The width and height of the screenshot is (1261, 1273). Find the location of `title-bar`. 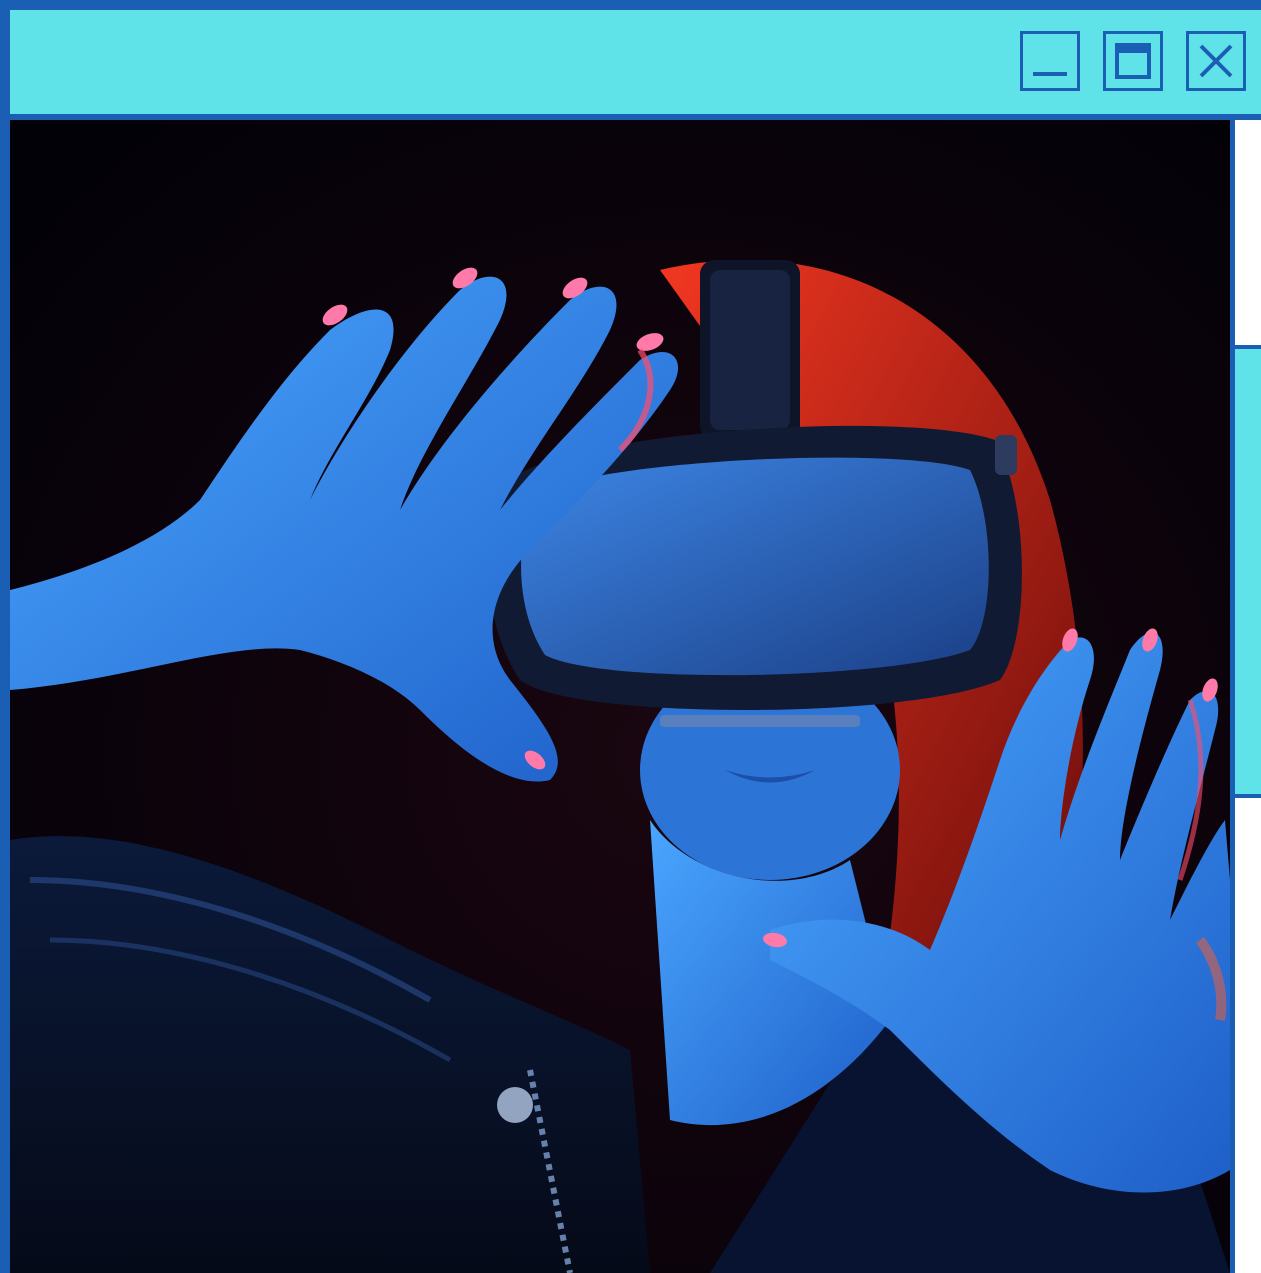

title-bar is located at coordinates (635, 65).